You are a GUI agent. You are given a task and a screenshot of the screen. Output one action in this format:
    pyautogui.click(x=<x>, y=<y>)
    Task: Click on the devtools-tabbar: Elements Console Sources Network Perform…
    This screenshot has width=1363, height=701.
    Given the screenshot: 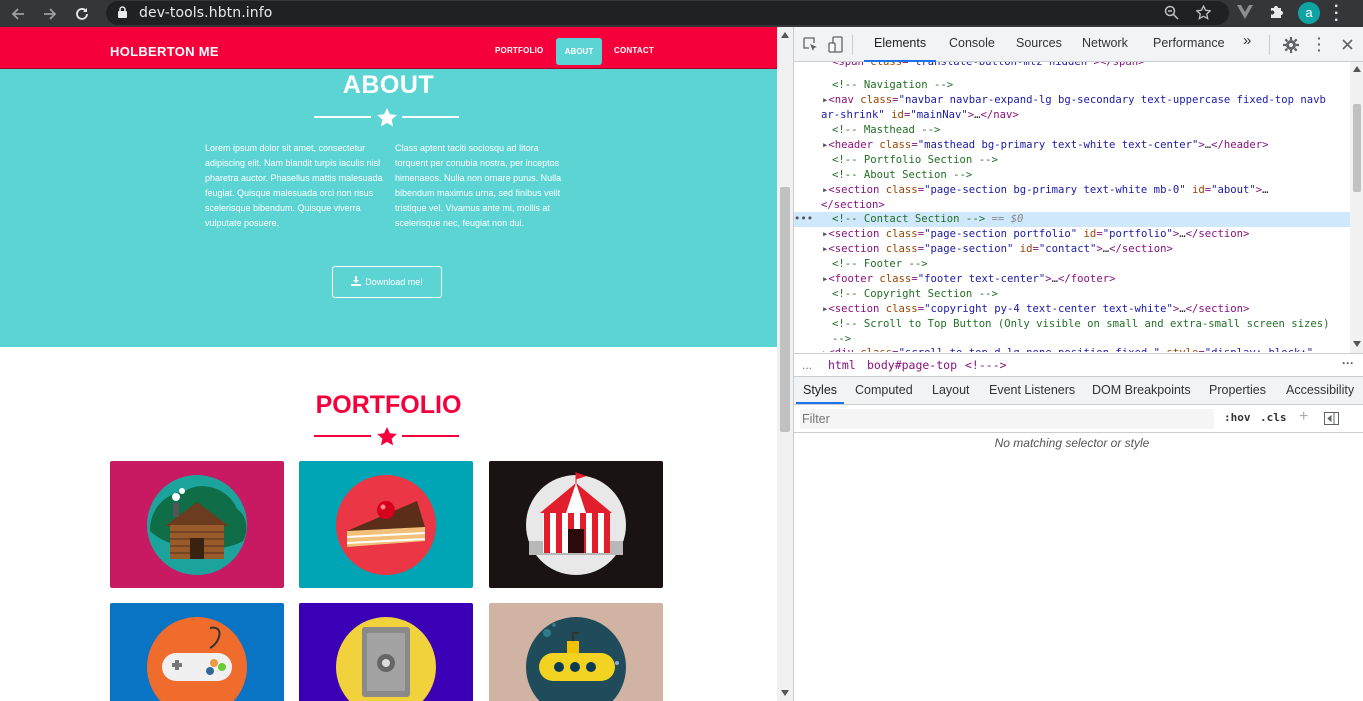 What is the action you would take?
    pyautogui.click(x=1078, y=44)
    